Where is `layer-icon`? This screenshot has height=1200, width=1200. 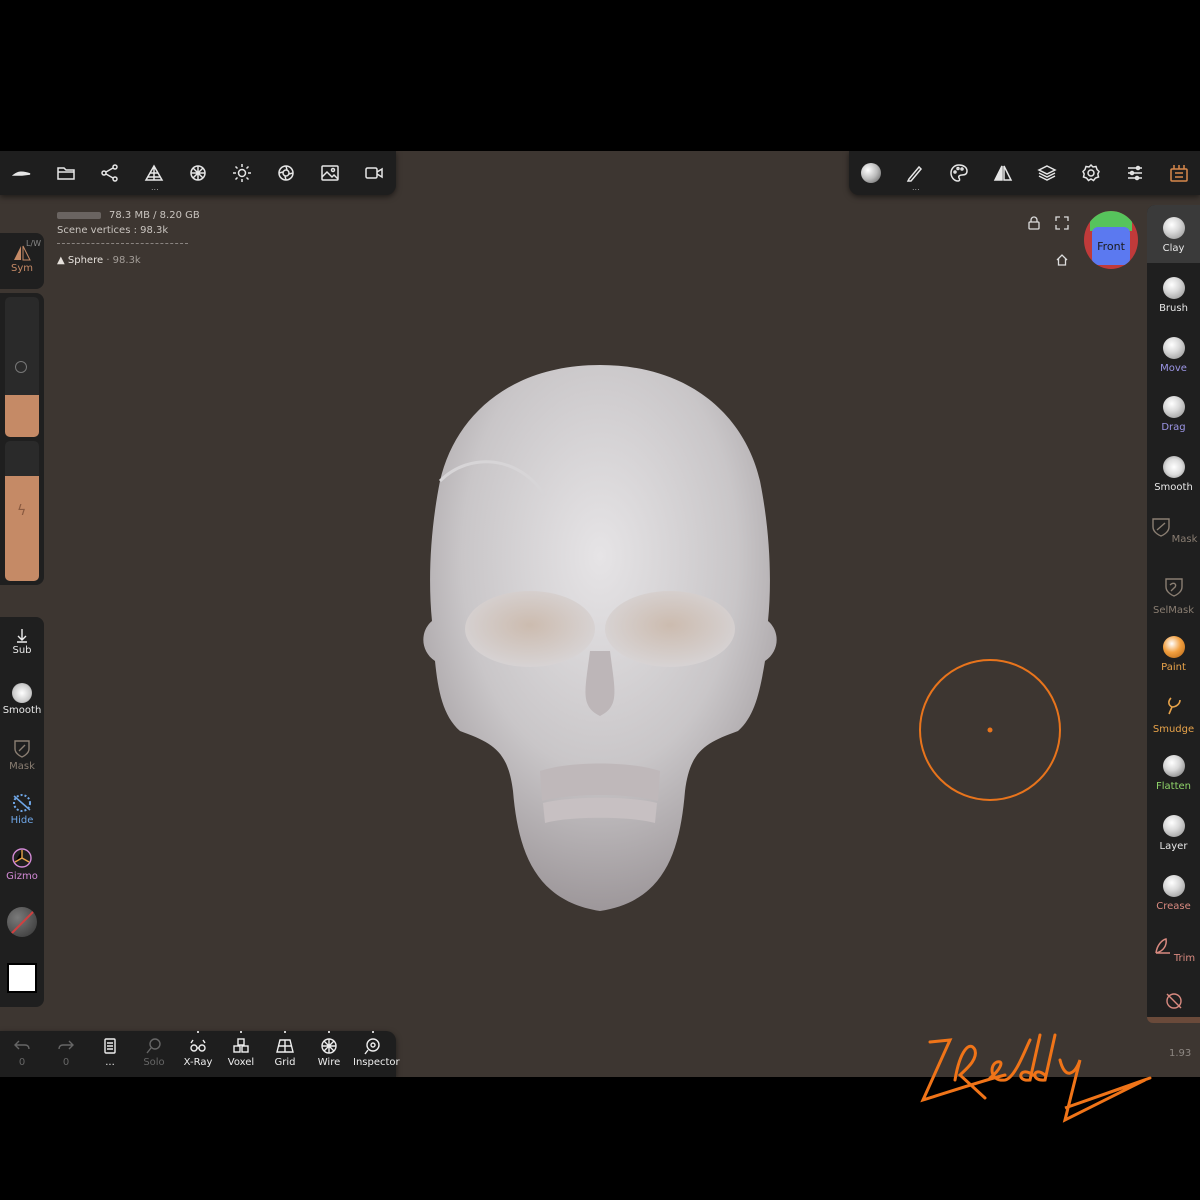
layer-icon is located at coordinates (1173, 826).